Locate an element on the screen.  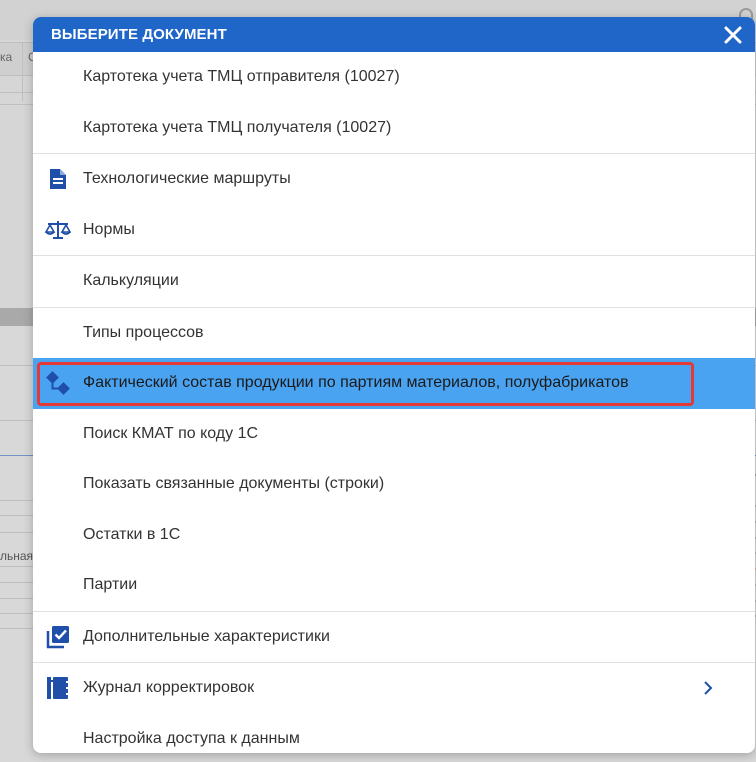
menu-item-label: Показать связанные документы (строки) is located at coordinates (234, 484).